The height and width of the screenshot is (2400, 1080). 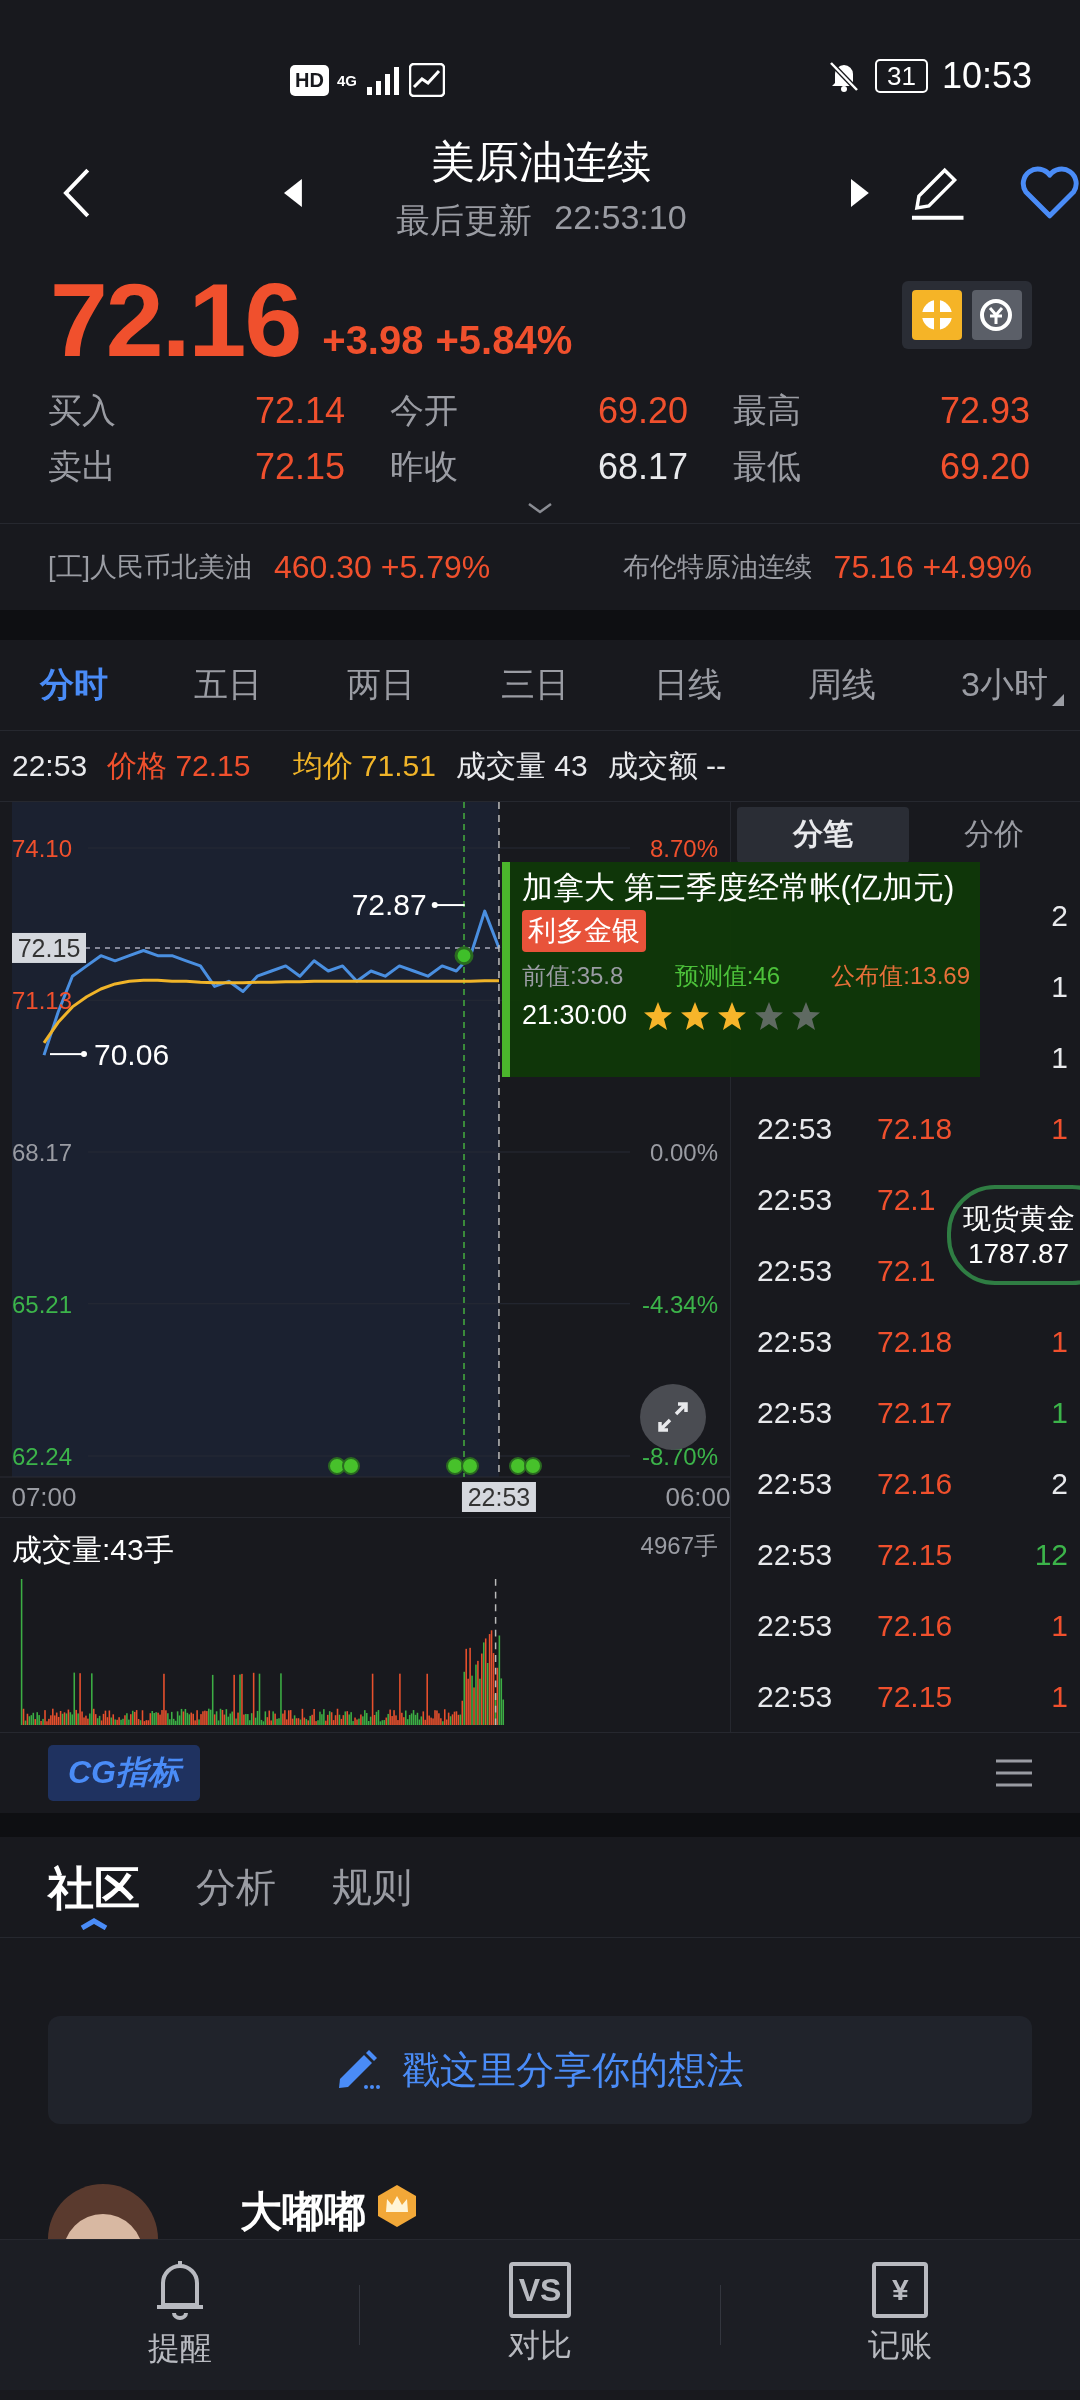 I want to click on pencil-icon, so click(x=358, y=2070).